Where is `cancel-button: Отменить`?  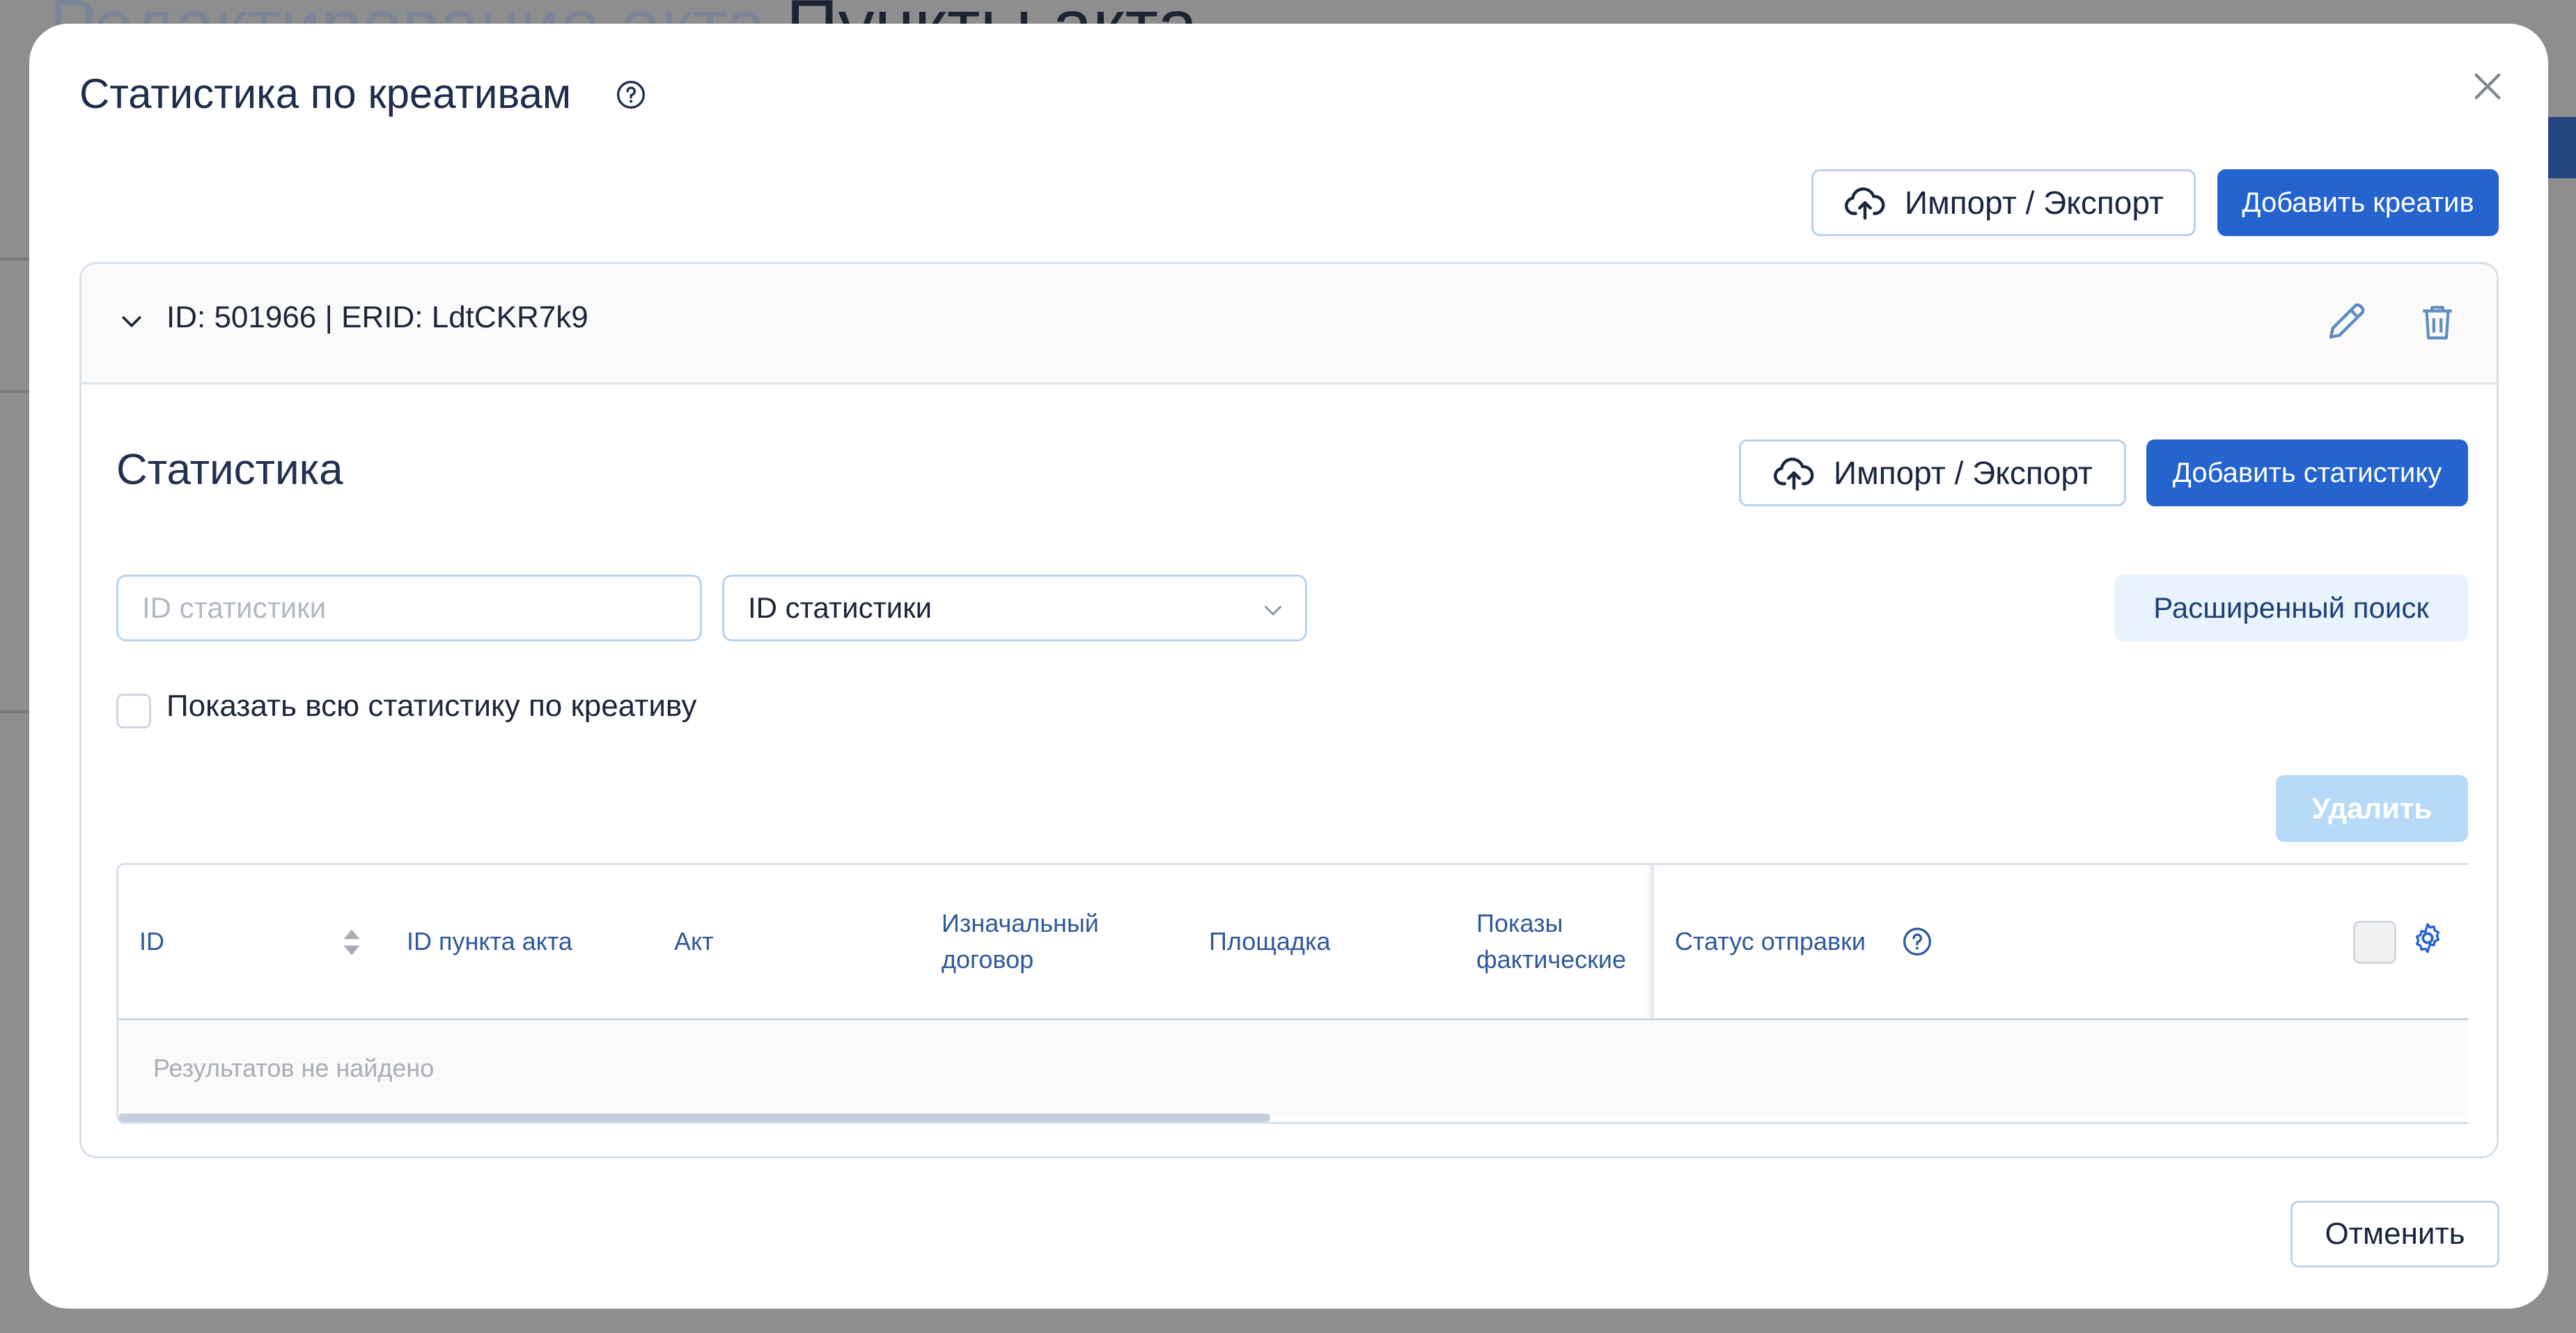 cancel-button: Отменить is located at coordinates (2394, 1234).